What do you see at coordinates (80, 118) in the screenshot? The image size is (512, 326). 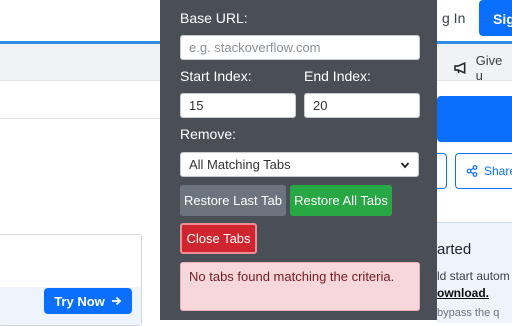 I see `divider` at bounding box center [80, 118].